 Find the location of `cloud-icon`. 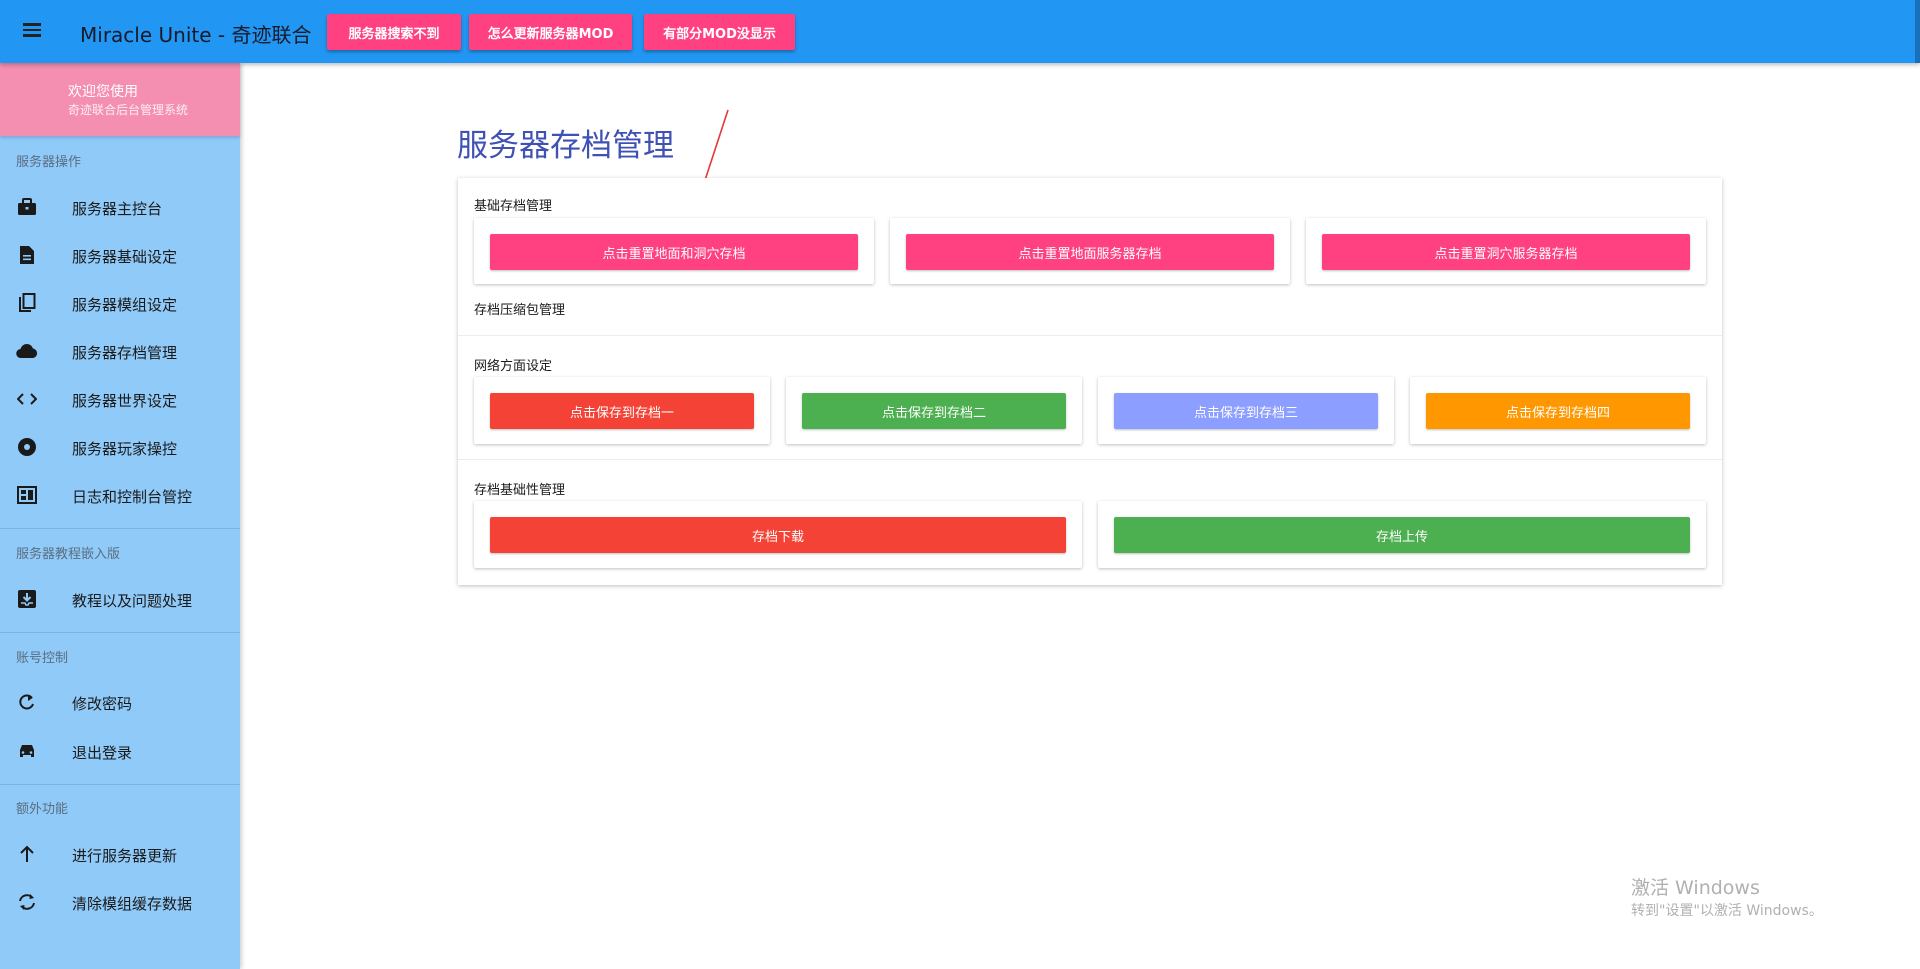

cloud-icon is located at coordinates (27, 351).